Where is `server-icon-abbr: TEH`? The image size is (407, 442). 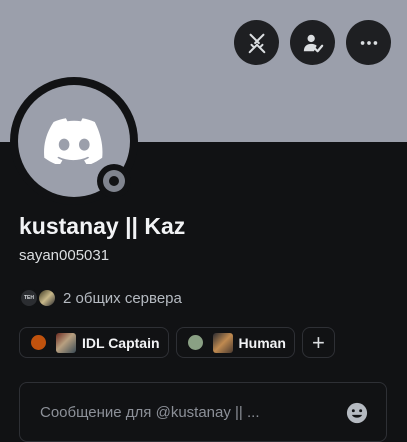 server-icon-abbr: TEH is located at coordinates (29, 298).